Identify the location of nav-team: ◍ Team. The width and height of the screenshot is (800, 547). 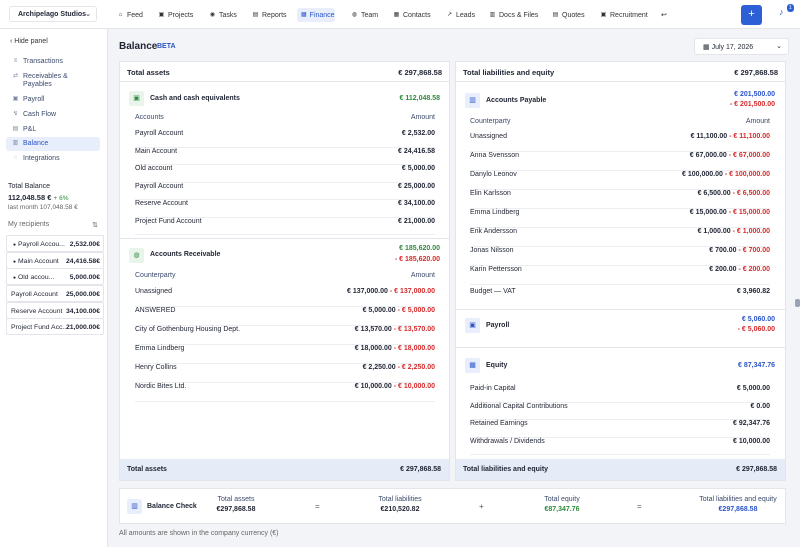
(364, 15).